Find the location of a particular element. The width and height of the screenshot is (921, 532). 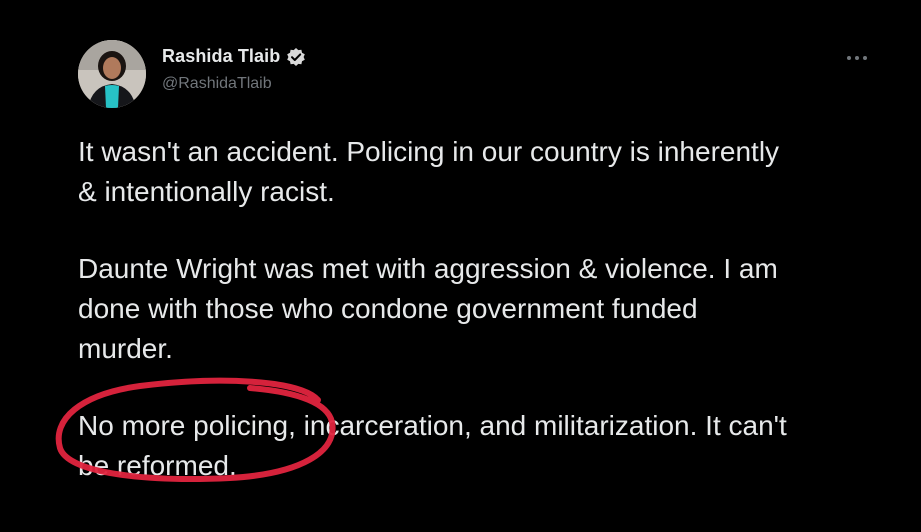

tweet-text-line: be reformed. is located at coordinates (157, 465).